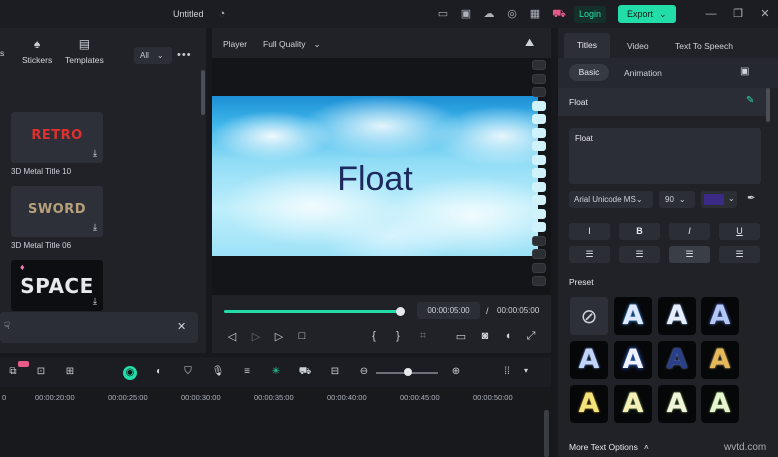 The image size is (778, 457). Describe the element at coordinates (647, 14) in the screenshot. I see `export-button: Export ⌄` at that location.